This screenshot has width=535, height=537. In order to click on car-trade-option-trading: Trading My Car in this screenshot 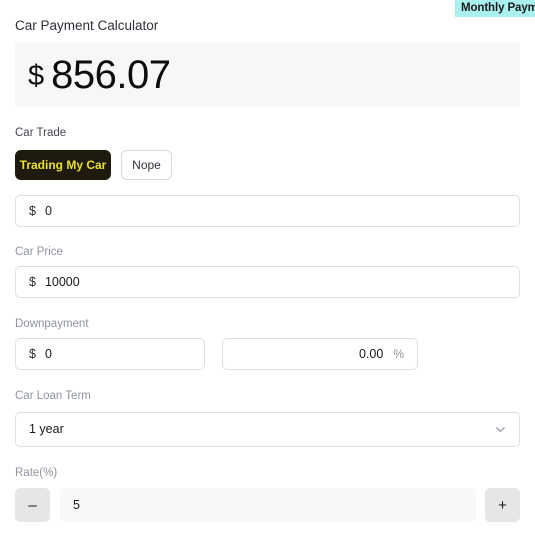, I will do `click(63, 165)`.